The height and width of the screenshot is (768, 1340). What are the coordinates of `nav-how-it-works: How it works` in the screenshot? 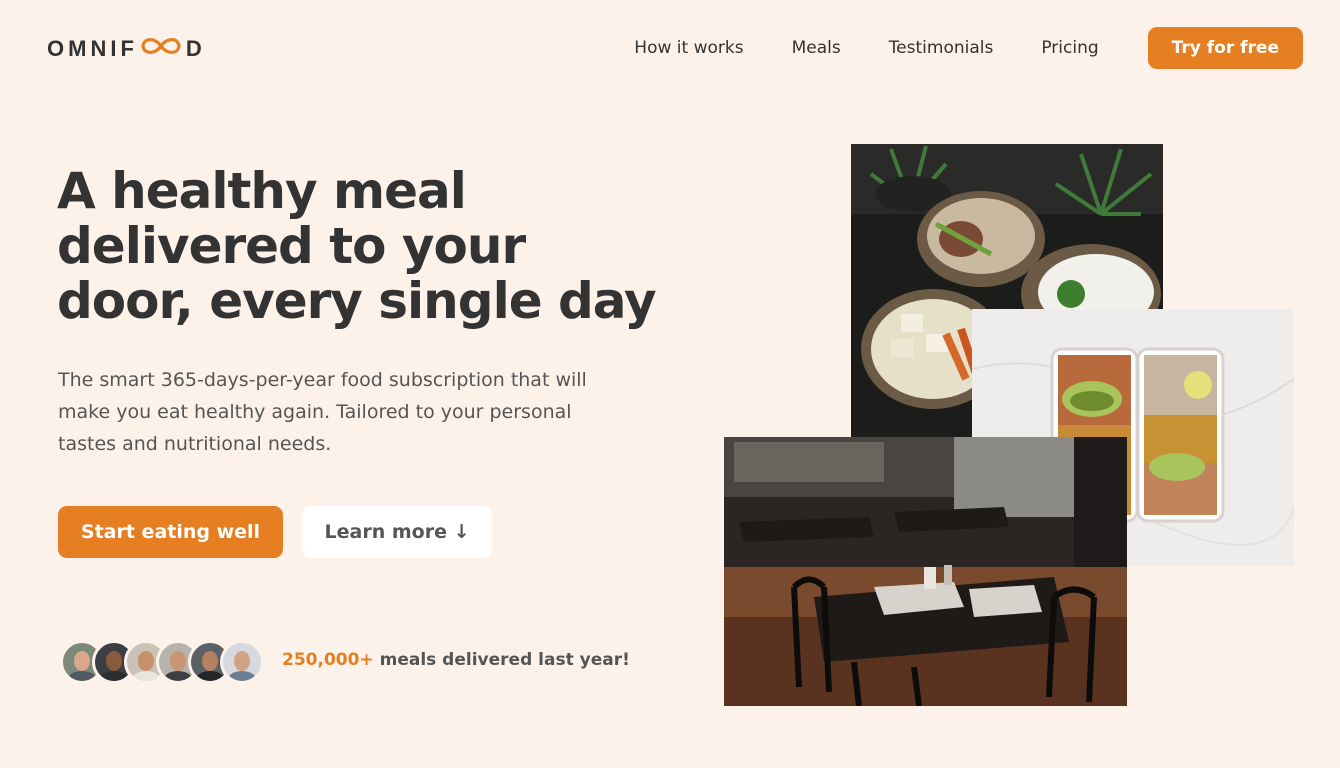 It's located at (688, 48).